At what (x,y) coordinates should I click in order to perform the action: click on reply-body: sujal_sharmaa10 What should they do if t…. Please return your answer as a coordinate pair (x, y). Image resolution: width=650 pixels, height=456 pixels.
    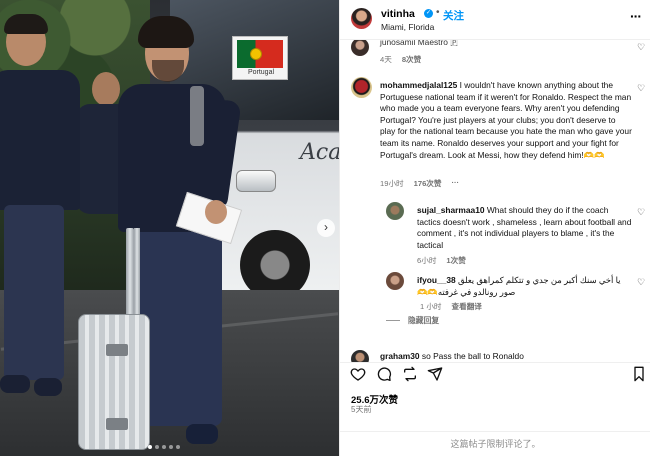
    Looking at the image, I should click on (524, 228).